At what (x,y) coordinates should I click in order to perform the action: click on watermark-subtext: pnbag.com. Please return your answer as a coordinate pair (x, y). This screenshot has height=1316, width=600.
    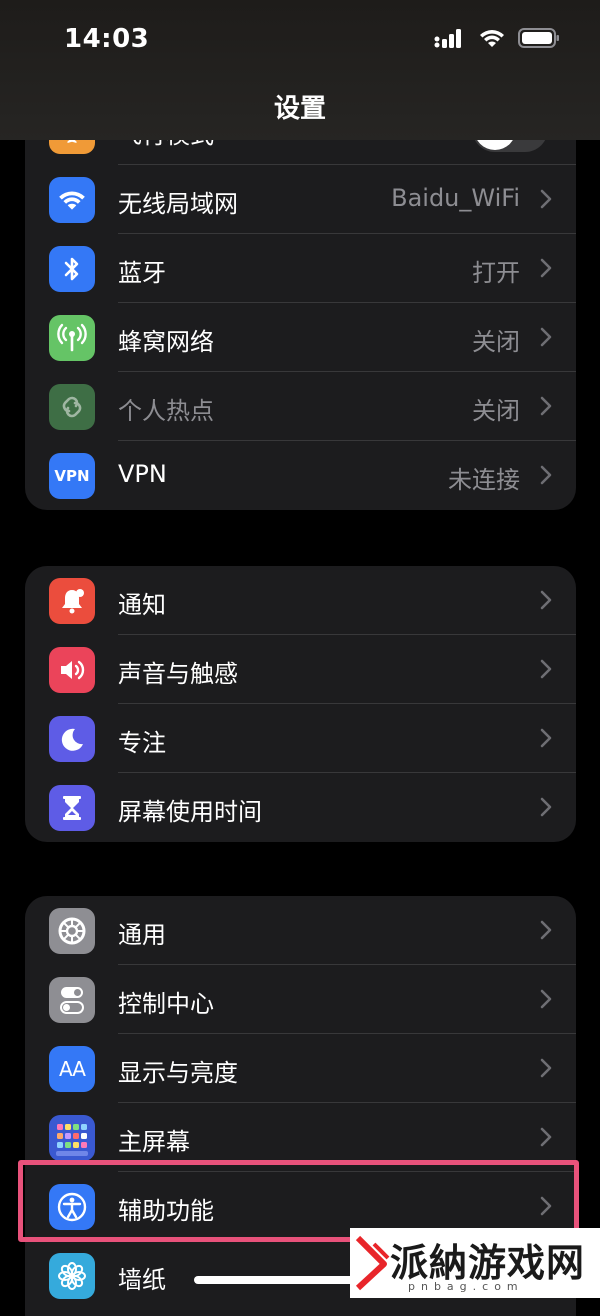
    Looking at the image, I should click on (466, 1286).